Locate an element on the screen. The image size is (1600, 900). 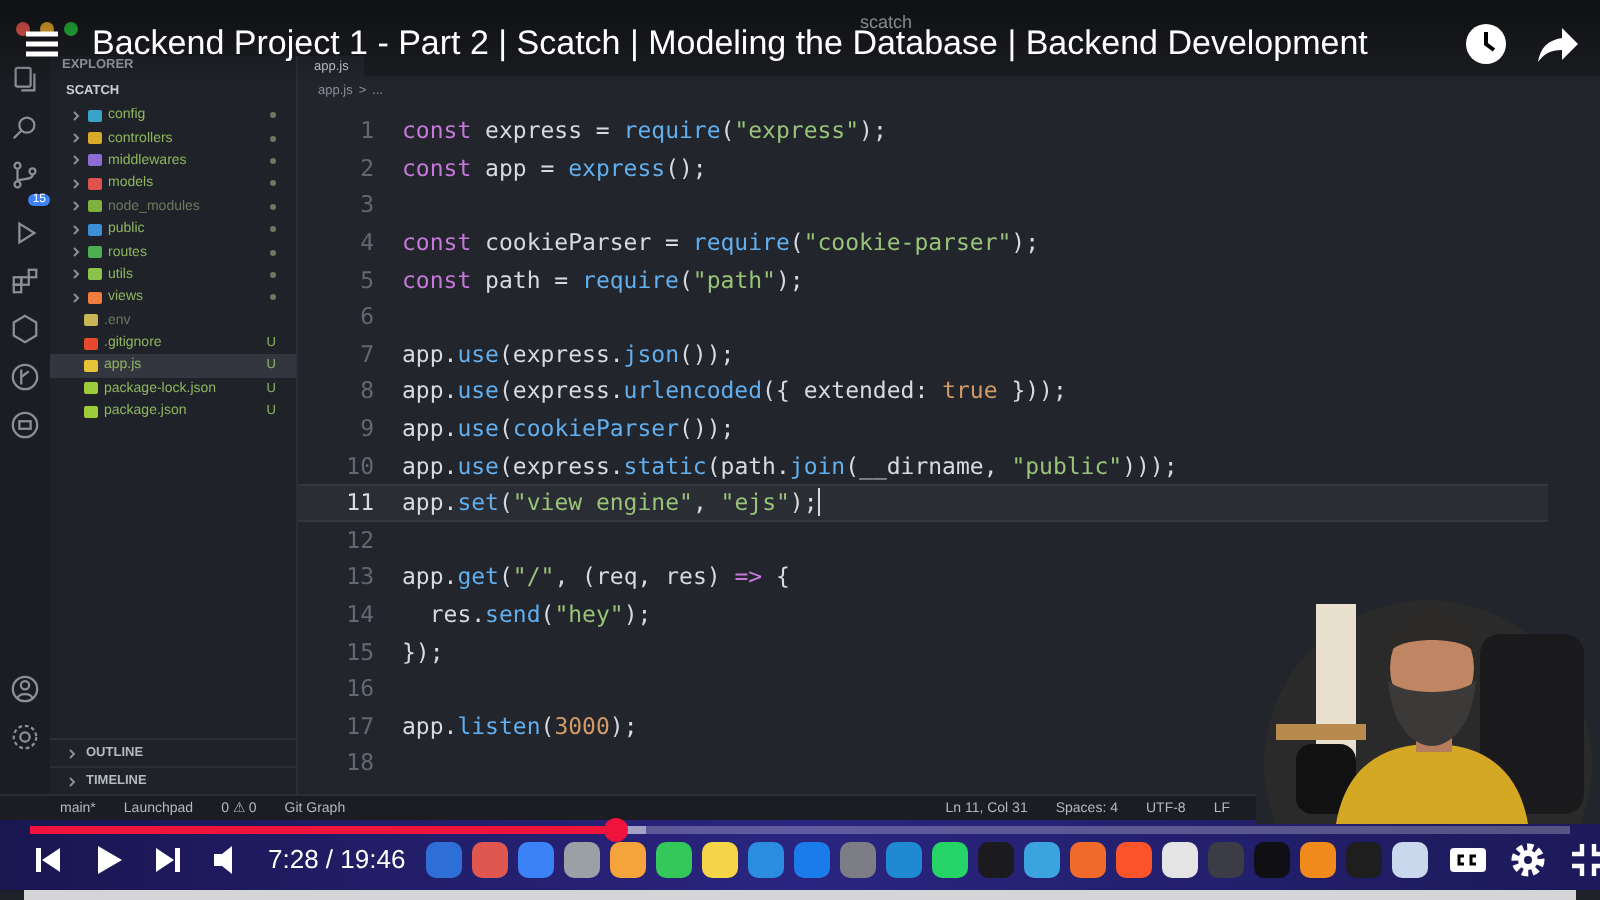
line-number: 5 is located at coordinates (367, 279).